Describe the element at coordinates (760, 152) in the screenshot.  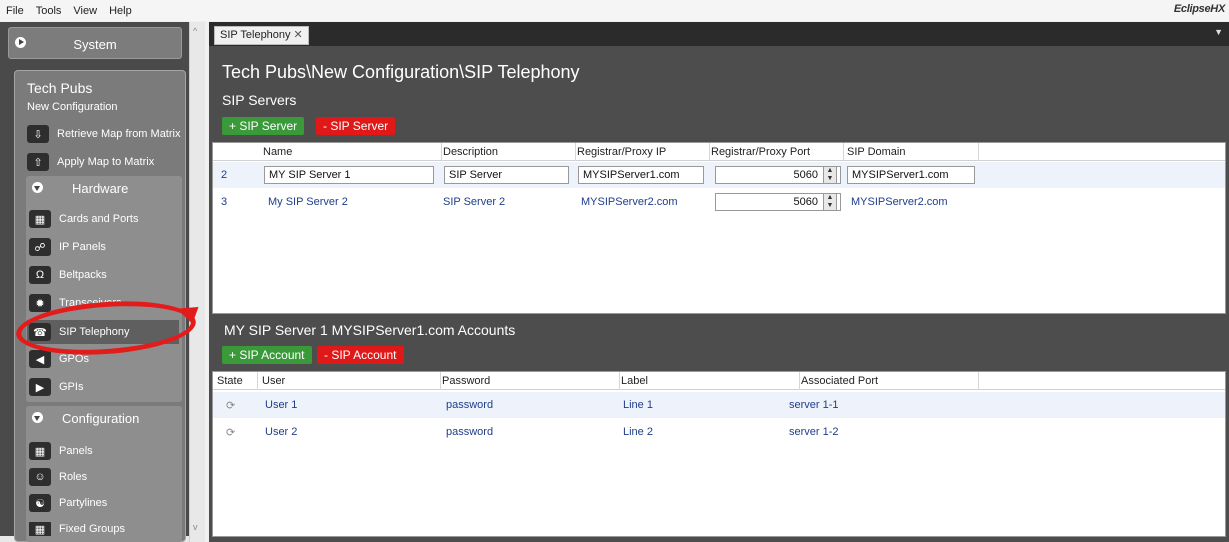
I see `column-header-port: Registrar/Proxy Port` at that location.